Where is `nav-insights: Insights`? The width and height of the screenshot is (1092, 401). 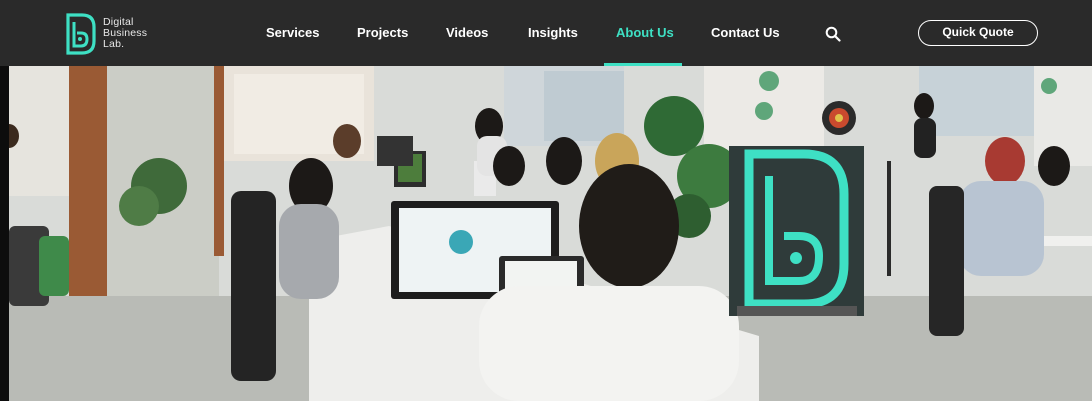 nav-insights: Insights is located at coordinates (553, 32).